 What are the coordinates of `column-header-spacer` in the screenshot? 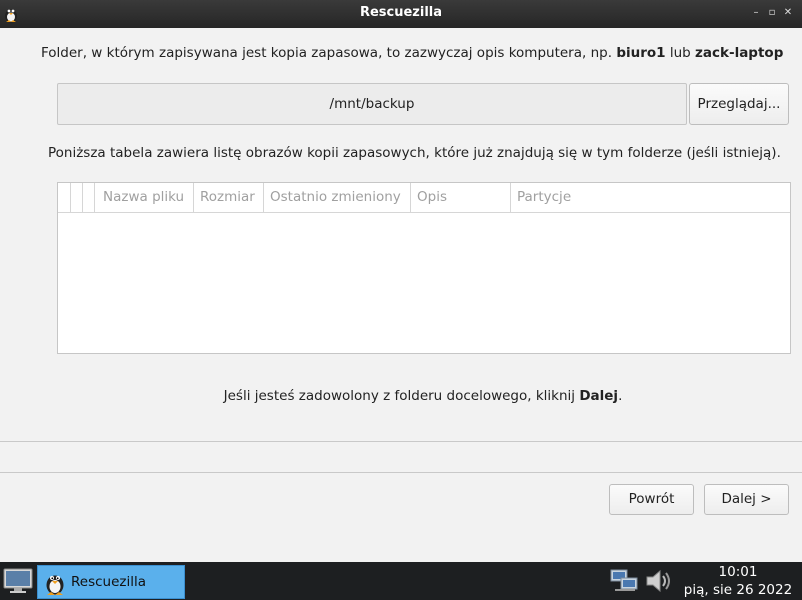 It's located at (89, 197).